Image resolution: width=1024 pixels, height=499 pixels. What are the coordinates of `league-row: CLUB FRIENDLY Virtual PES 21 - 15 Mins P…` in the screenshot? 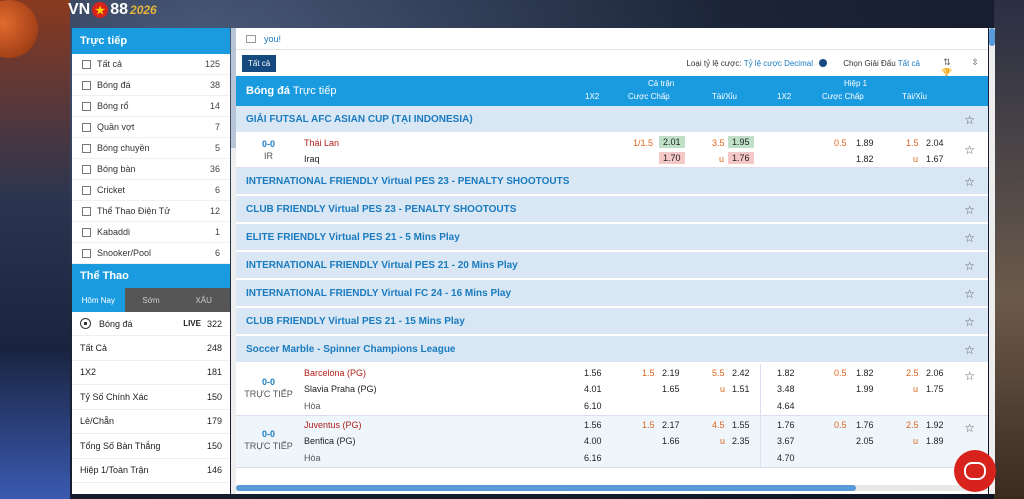 It's located at (612, 322).